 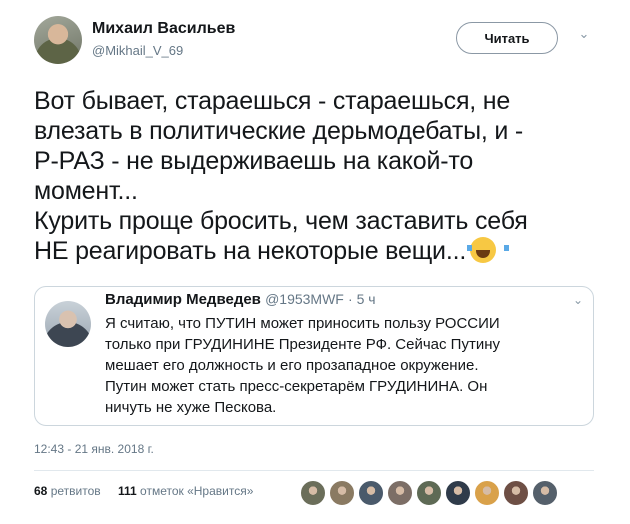 I want to click on likes-stat: 111 отметок «Нравится», so click(x=185, y=491).